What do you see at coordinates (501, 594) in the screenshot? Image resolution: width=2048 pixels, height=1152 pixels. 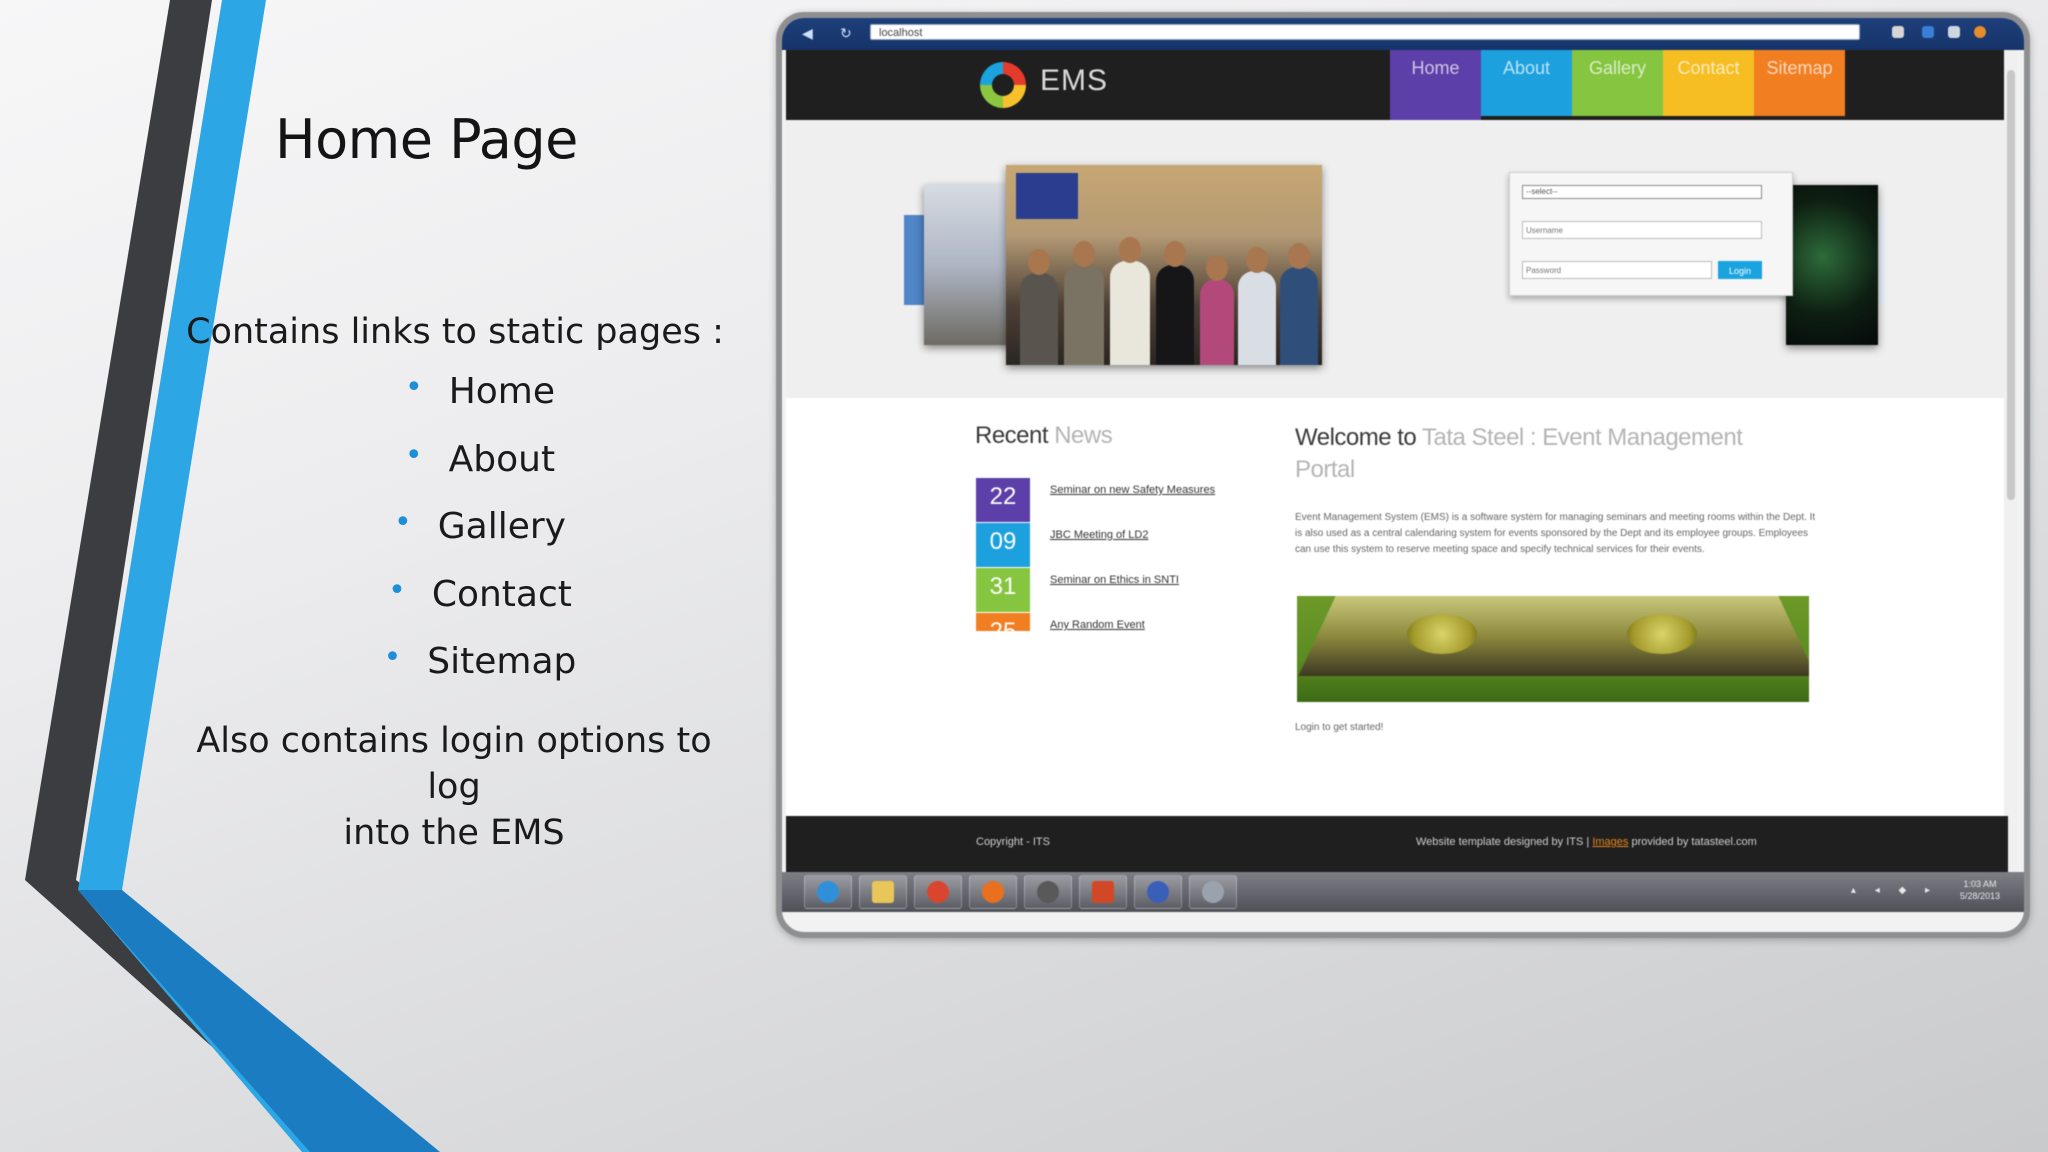 I see `bullet-label: Contact` at bounding box center [501, 594].